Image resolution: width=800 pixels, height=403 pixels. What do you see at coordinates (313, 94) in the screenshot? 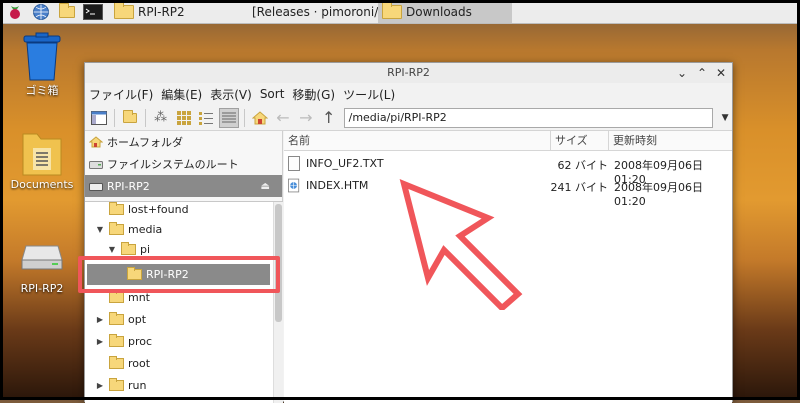
I see `menu-go: 移動(G)` at bounding box center [313, 94].